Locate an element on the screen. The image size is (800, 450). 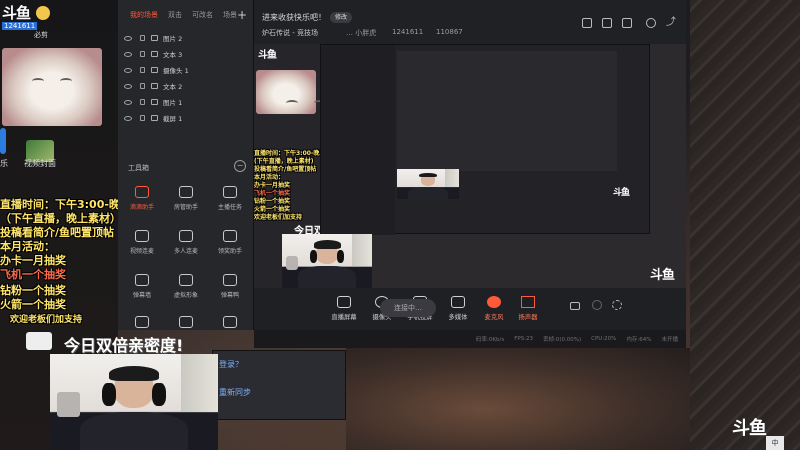
tool-label: 领奖助手 is located at coordinates (229, 251).